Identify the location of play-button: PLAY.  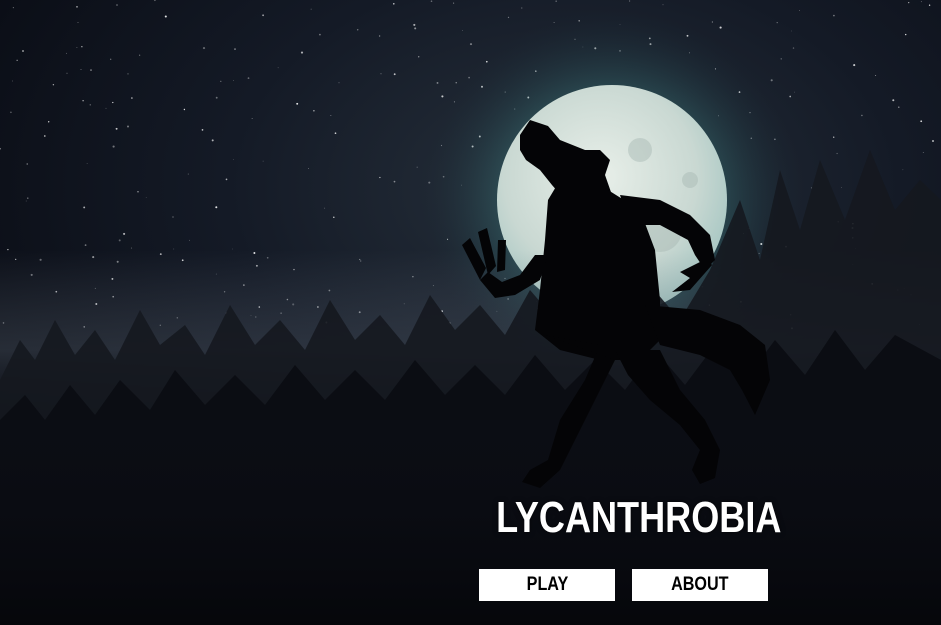
(547, 585).